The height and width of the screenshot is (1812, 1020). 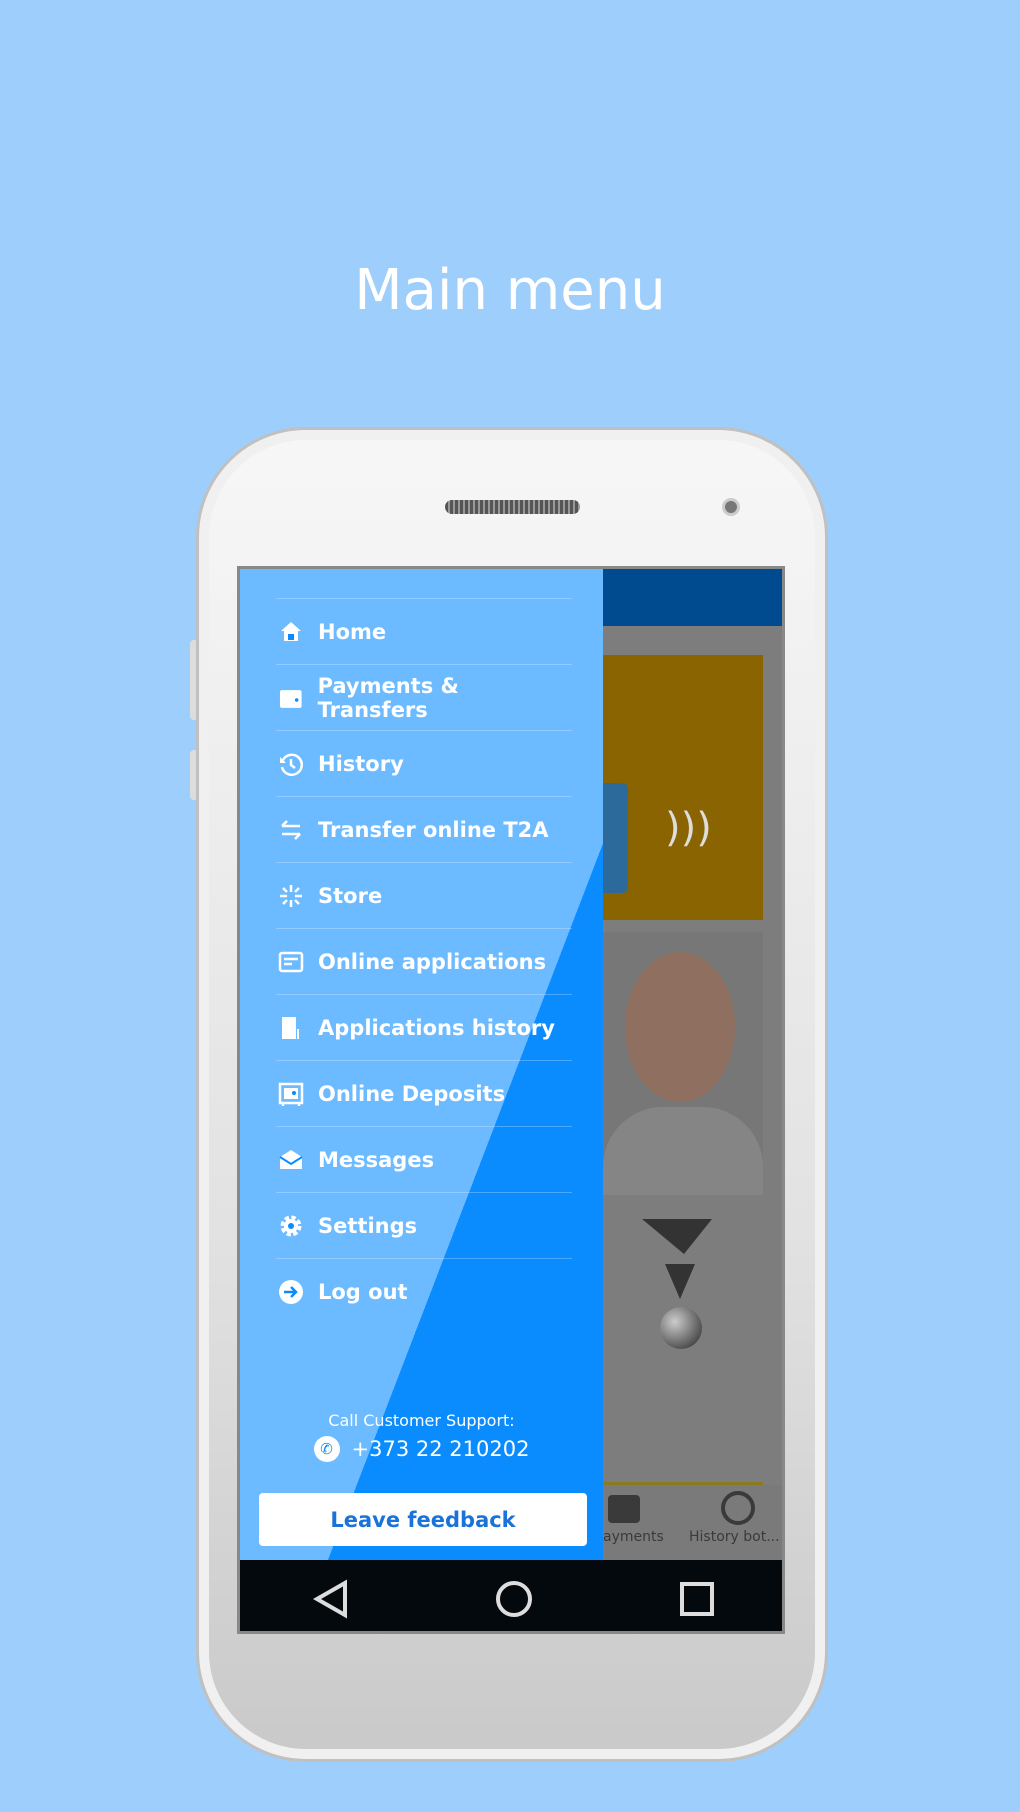 What do you see at coordinates (436, 1027) in the screenshot?
I see `menu-item-label: Applications history` at bounding box center [436, 1027].